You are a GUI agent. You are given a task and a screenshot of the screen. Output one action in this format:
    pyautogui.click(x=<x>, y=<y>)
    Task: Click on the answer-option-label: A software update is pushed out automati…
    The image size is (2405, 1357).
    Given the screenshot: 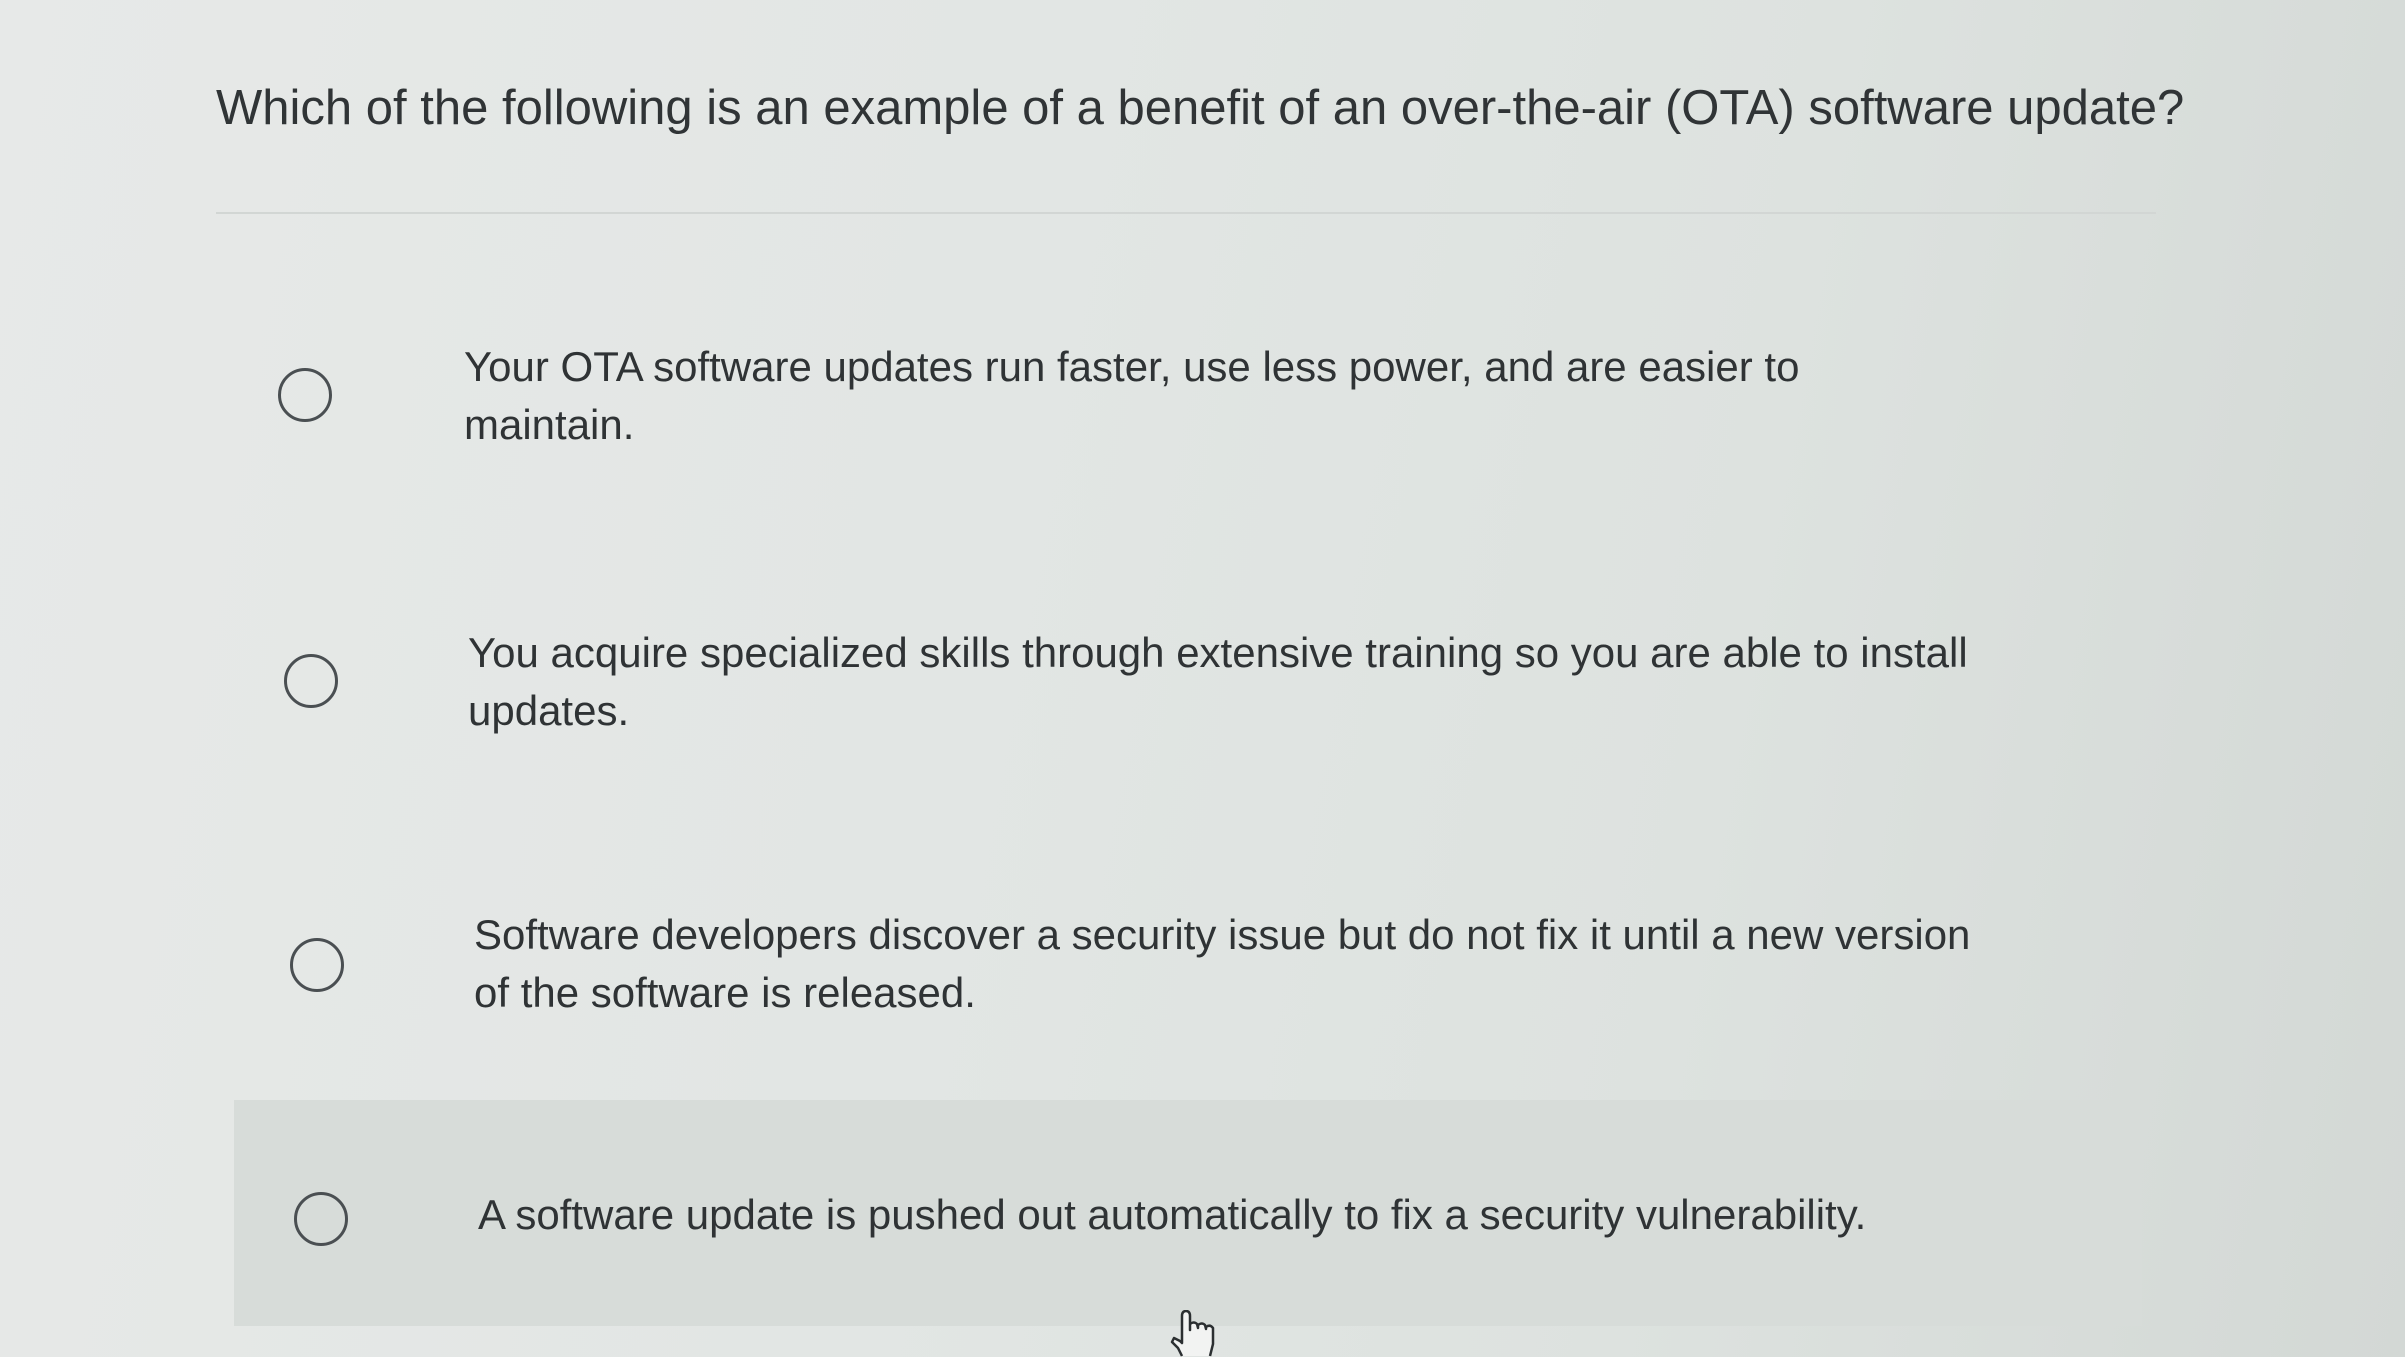 What is the action you would take?
    pyautogui.click(x=1298, y=1215)
    